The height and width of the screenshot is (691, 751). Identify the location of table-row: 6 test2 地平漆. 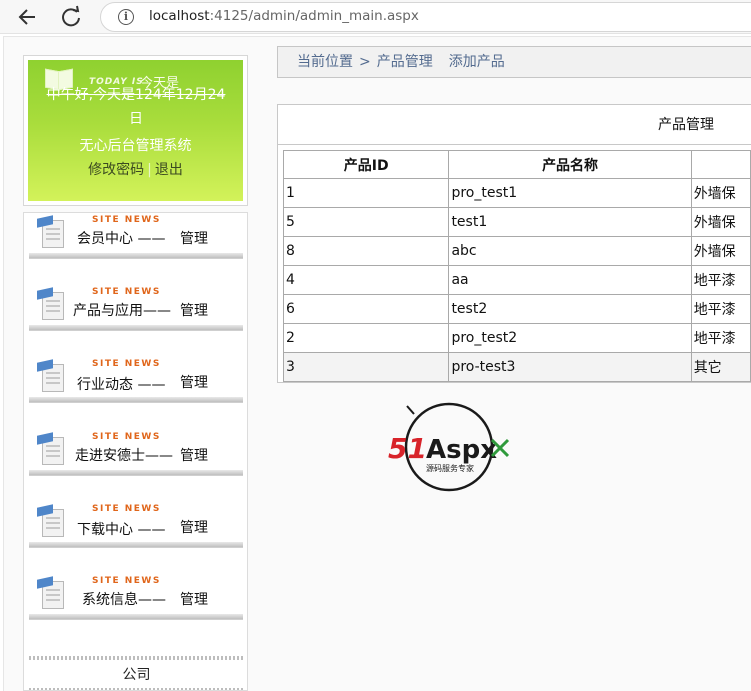
(516, 309).